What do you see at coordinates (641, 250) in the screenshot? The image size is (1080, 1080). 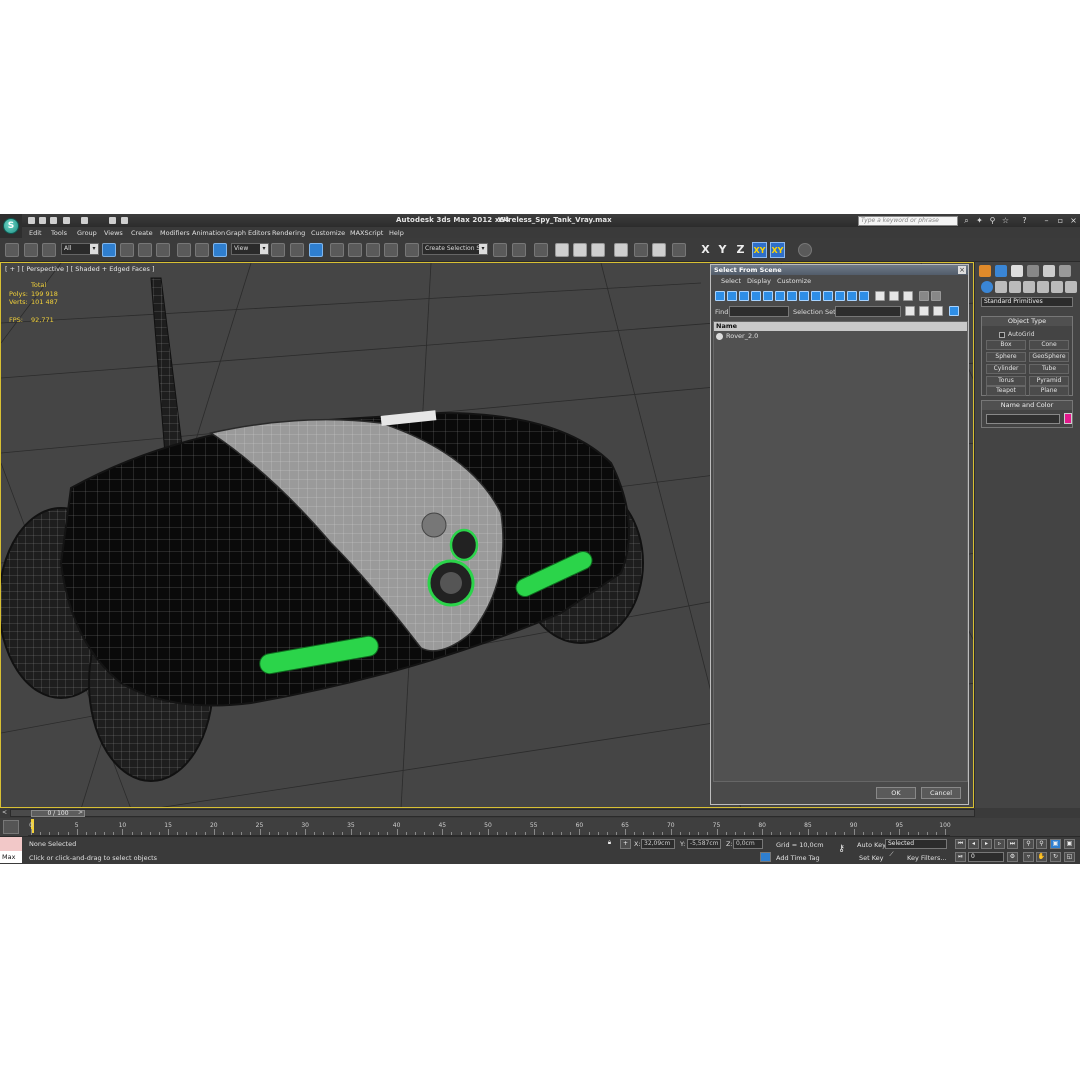 I see `render-setup-icon` at bounding box center [641, 250].